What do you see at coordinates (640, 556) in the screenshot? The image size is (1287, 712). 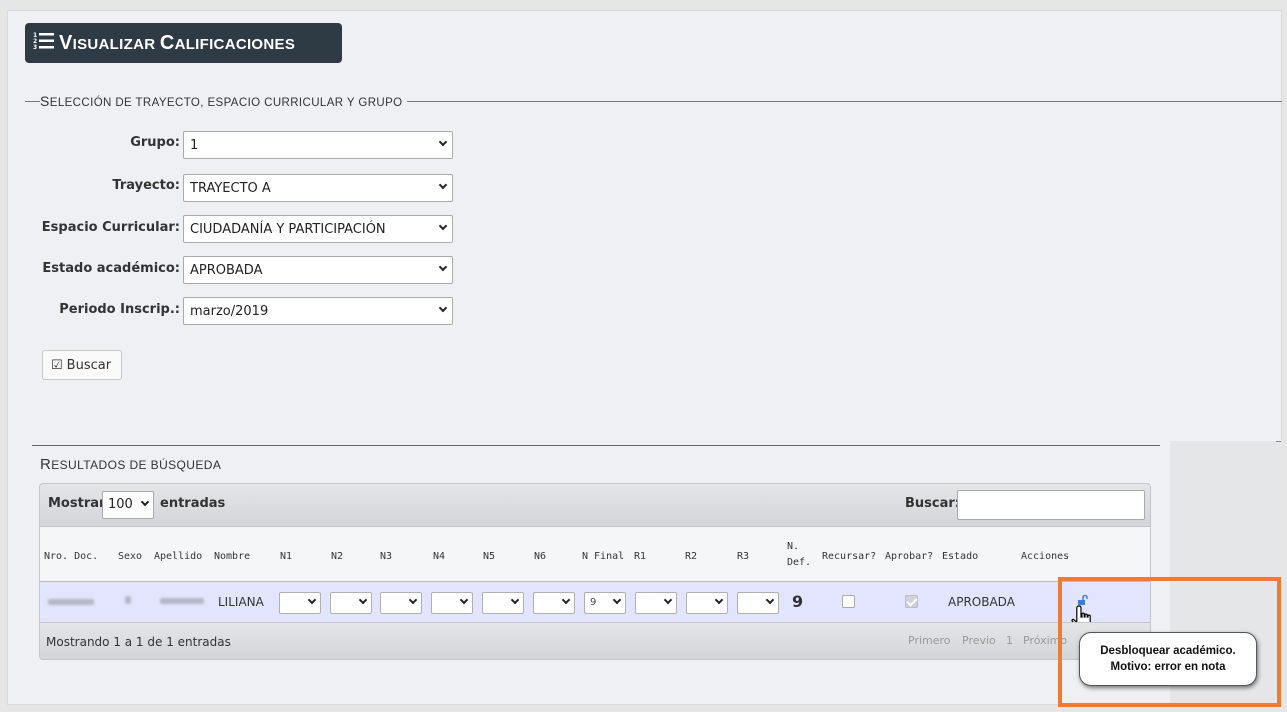 I see `col-header: R1` at bounding box center [640, 556].